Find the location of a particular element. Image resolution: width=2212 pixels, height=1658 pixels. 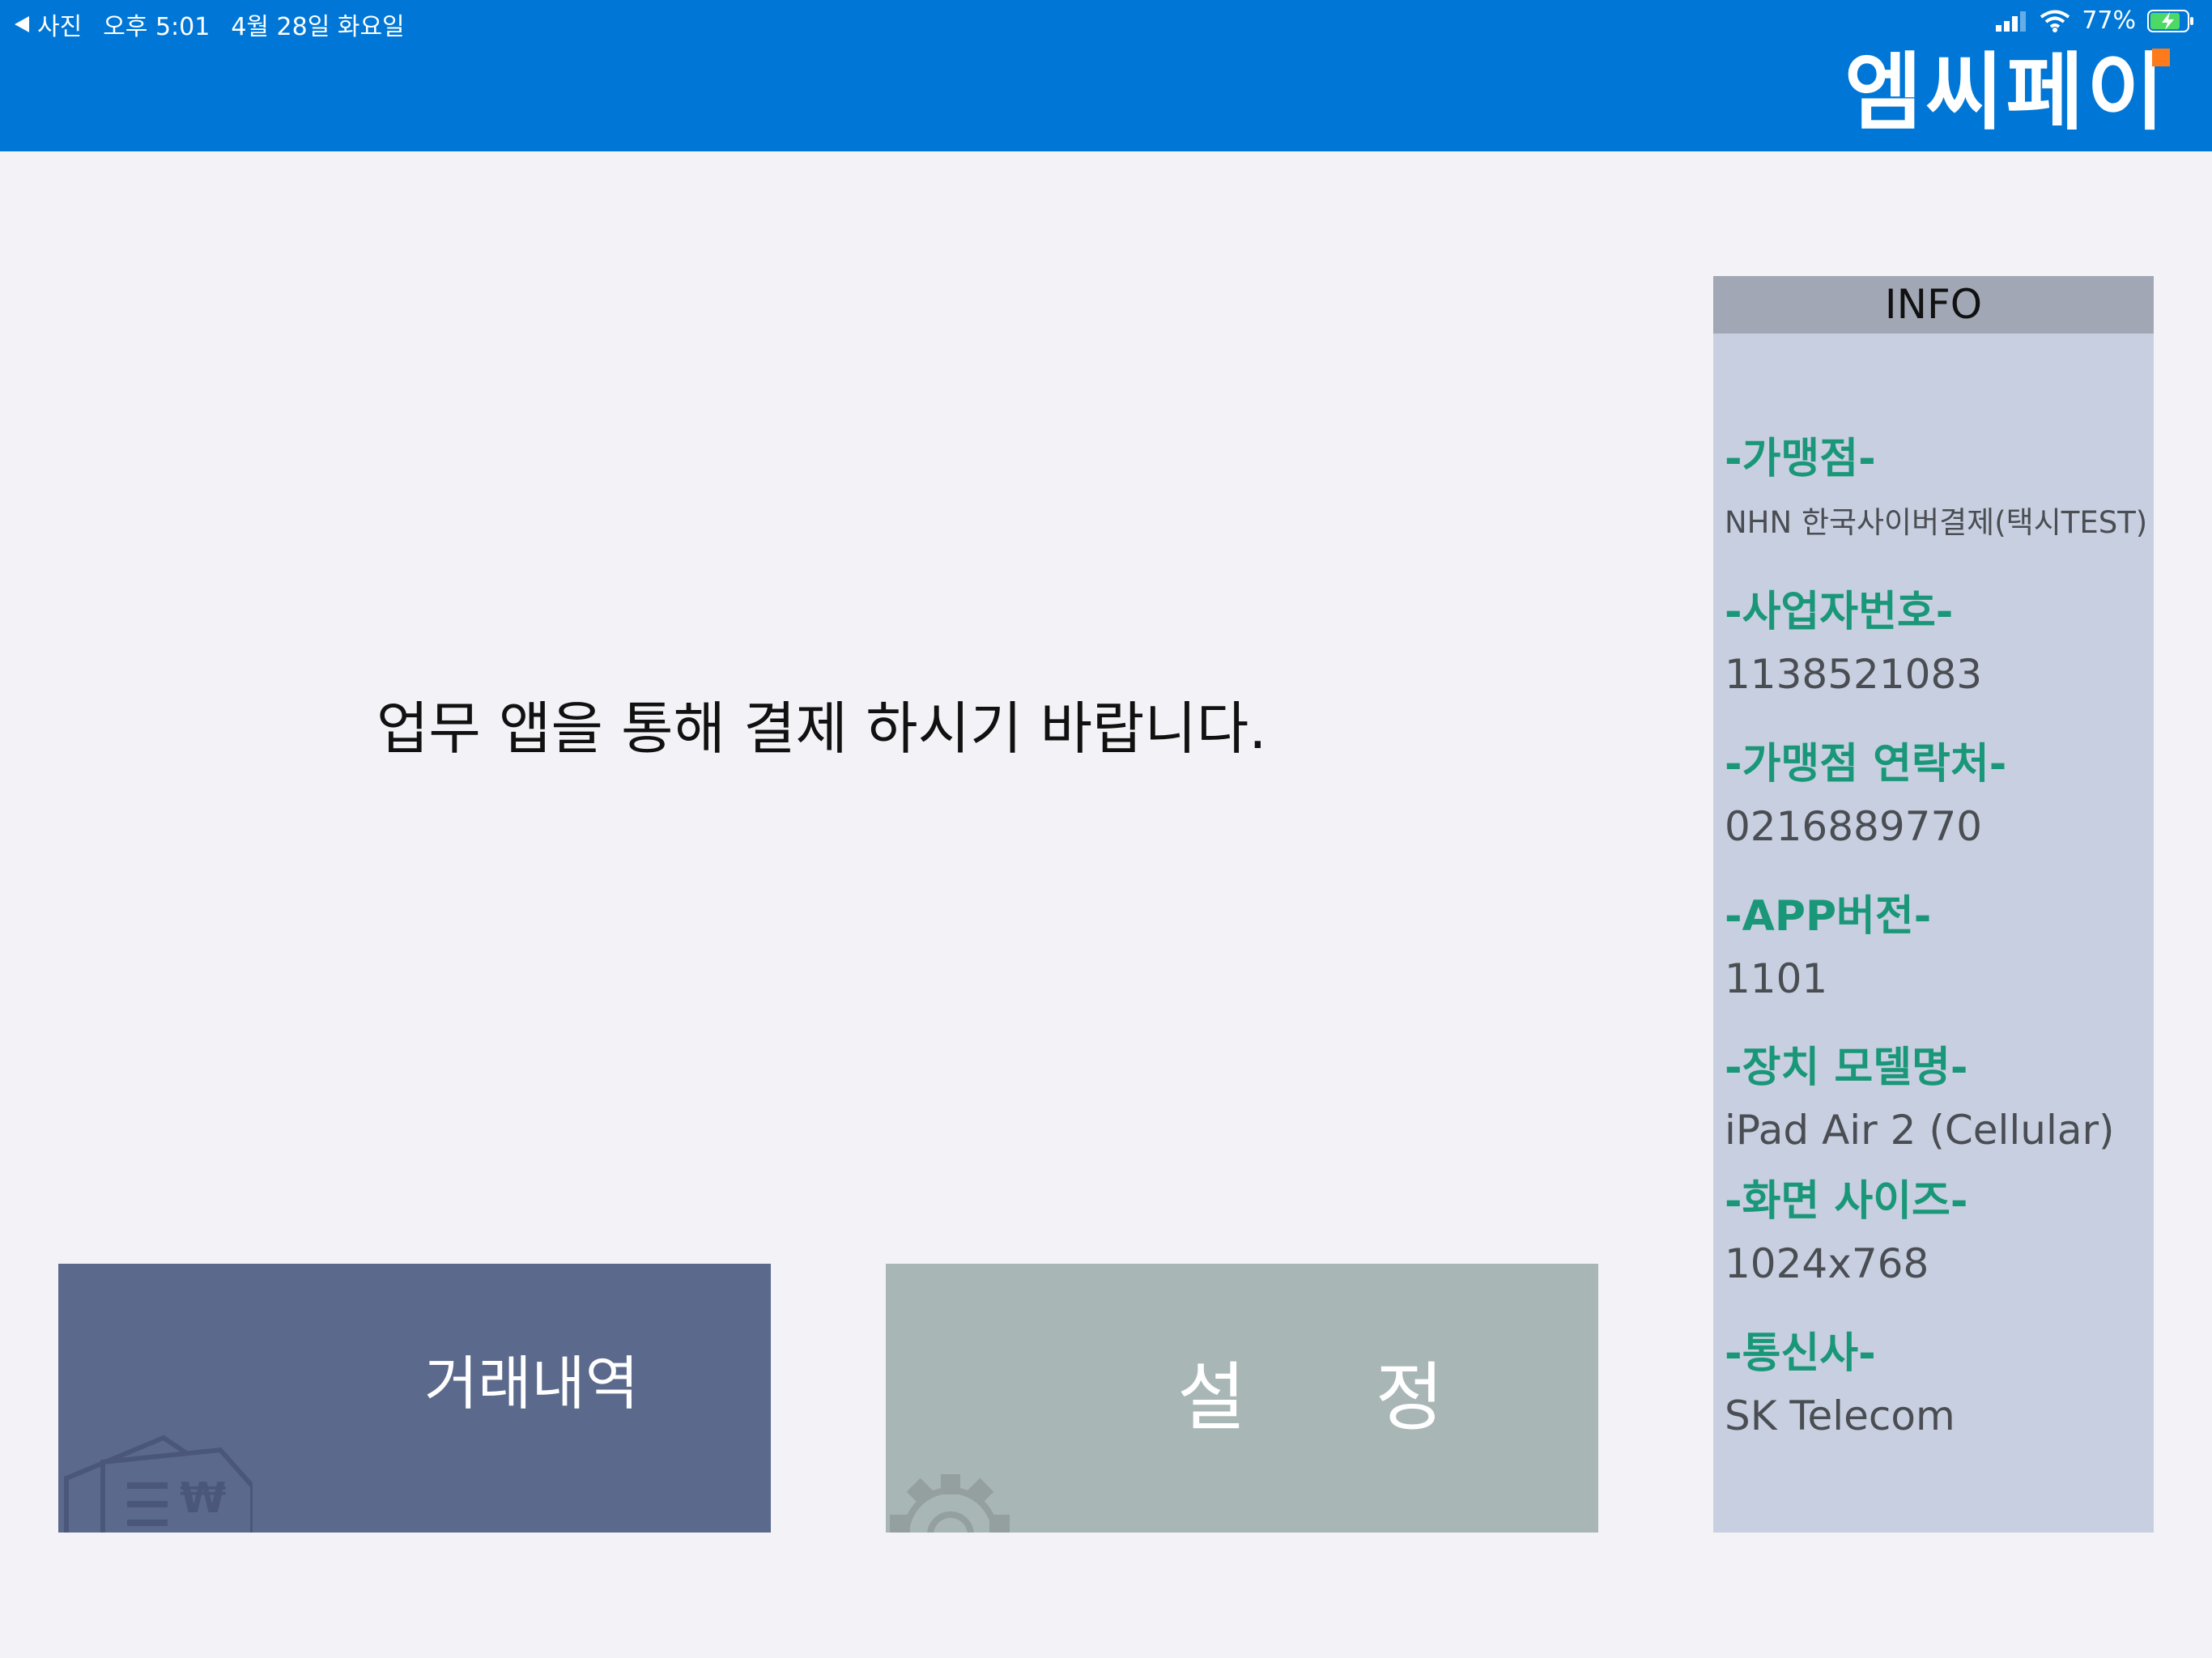

status-right: 77% is located at coordinates (2096, 20).